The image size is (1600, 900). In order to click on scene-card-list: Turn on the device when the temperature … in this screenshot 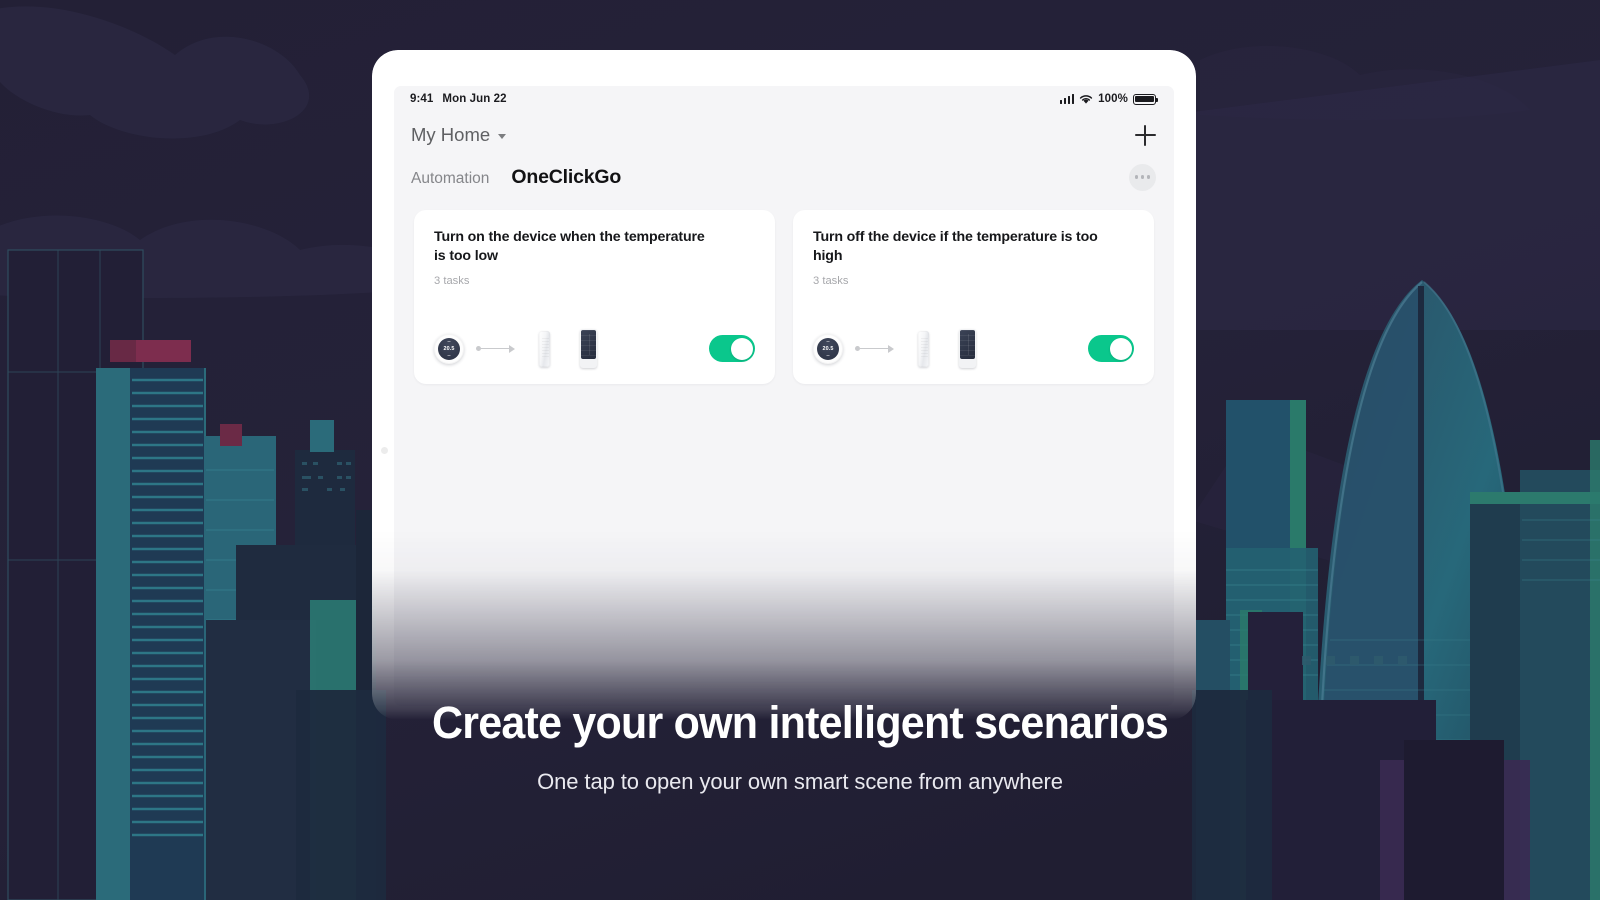, I will do `click(784, 289)`.